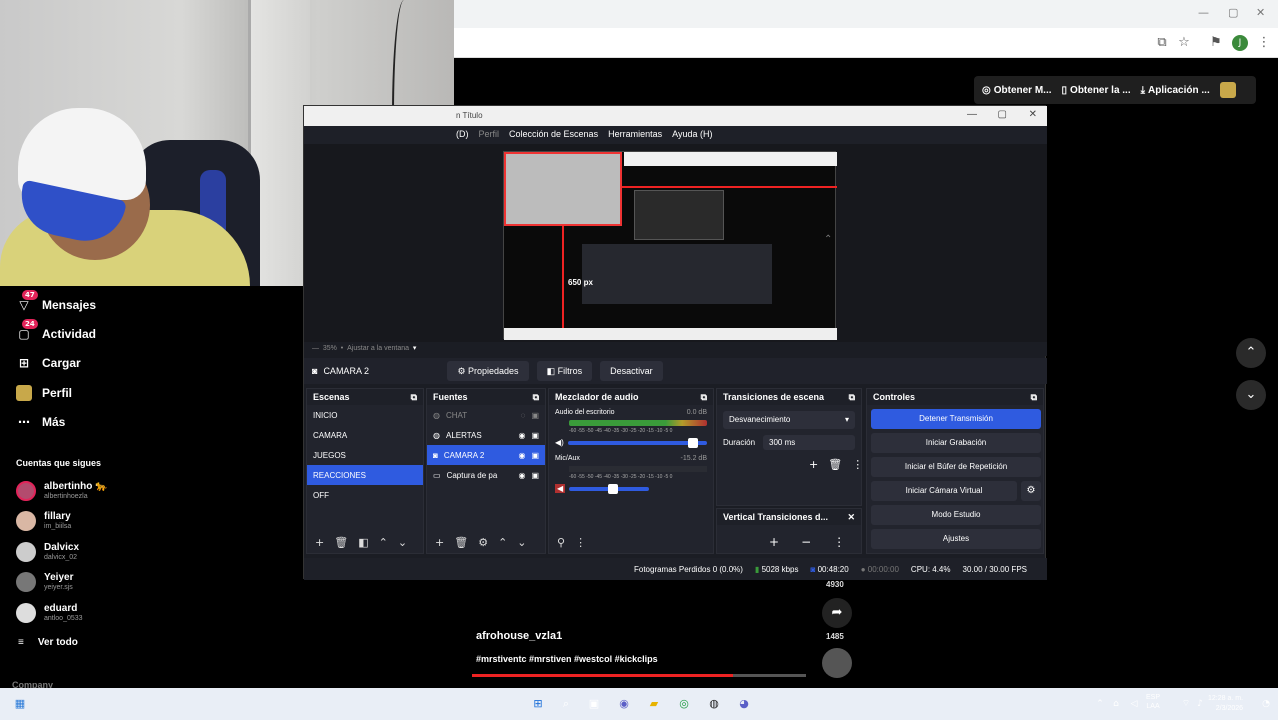  I want to click on obs-icon: ◍, so click(714, 704).